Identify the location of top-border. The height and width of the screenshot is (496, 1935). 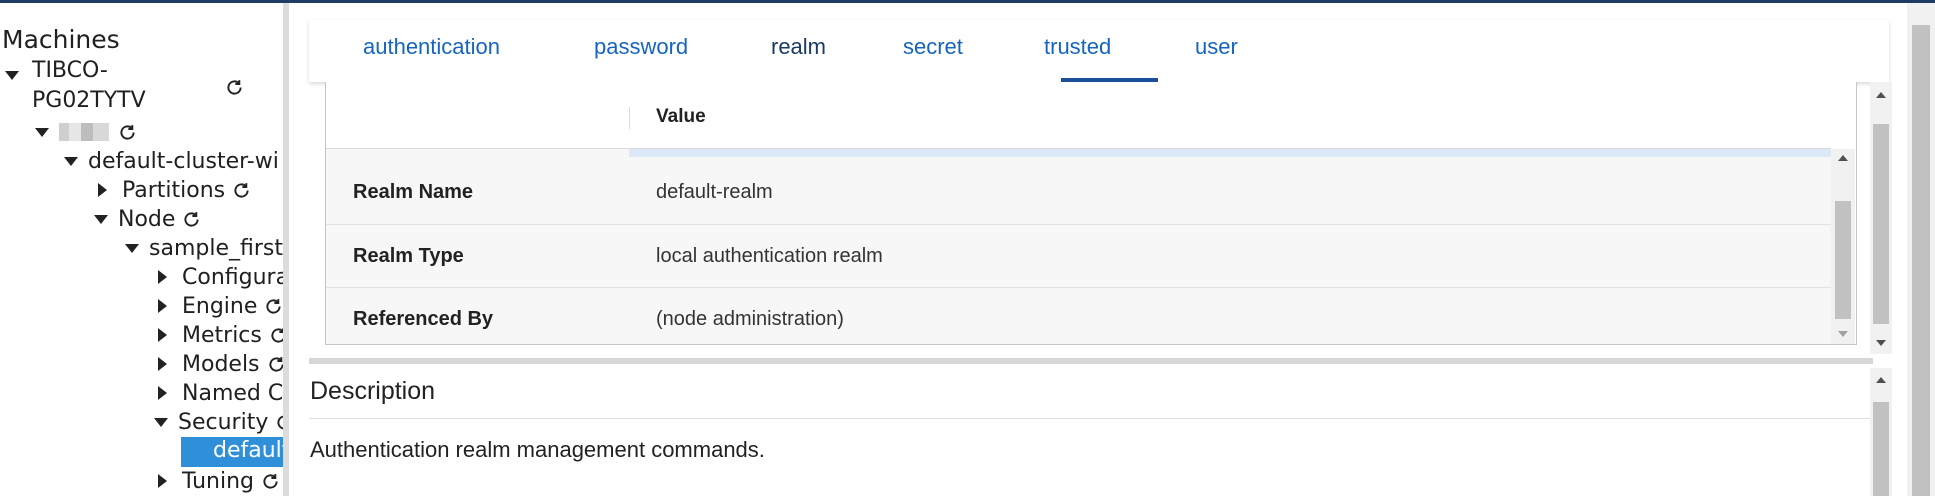
(967, 1).